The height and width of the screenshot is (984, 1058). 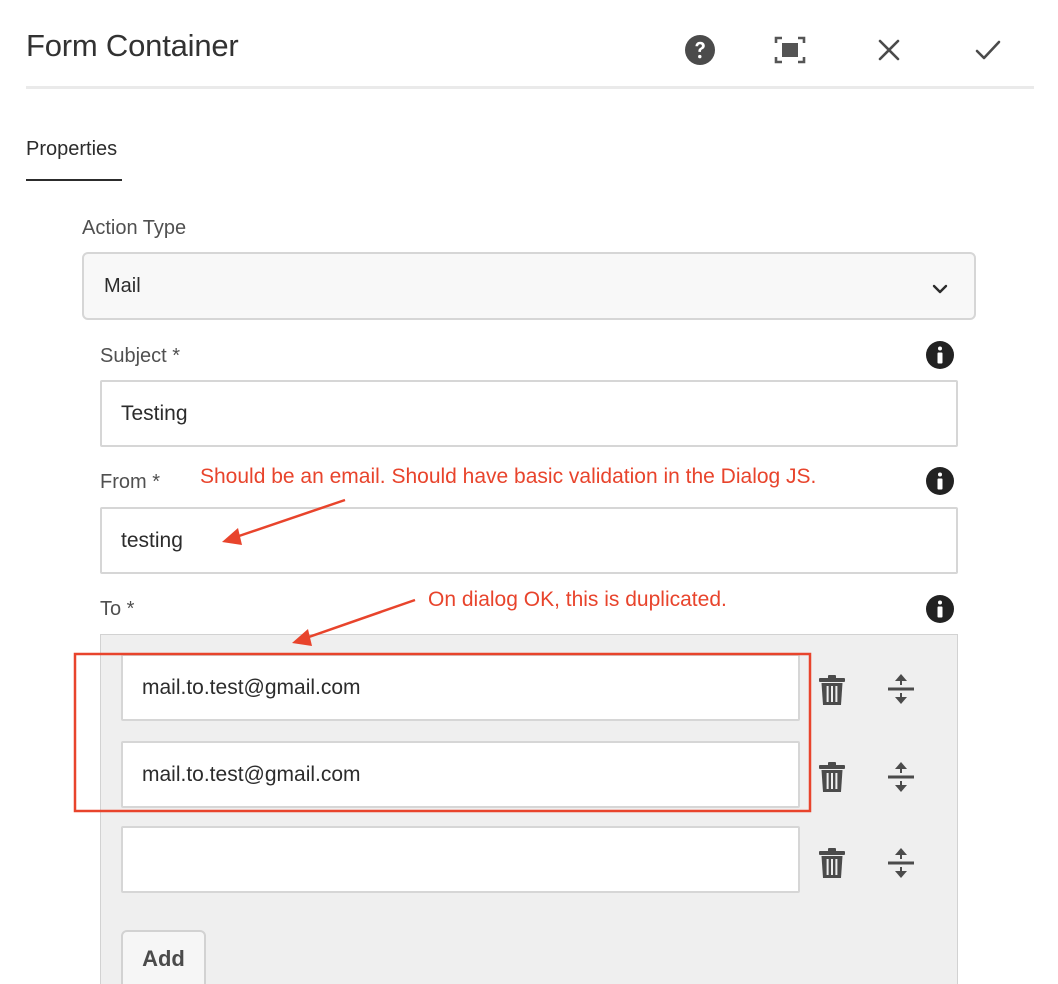 I want to click on close-icon, so click(x=889, y=50).